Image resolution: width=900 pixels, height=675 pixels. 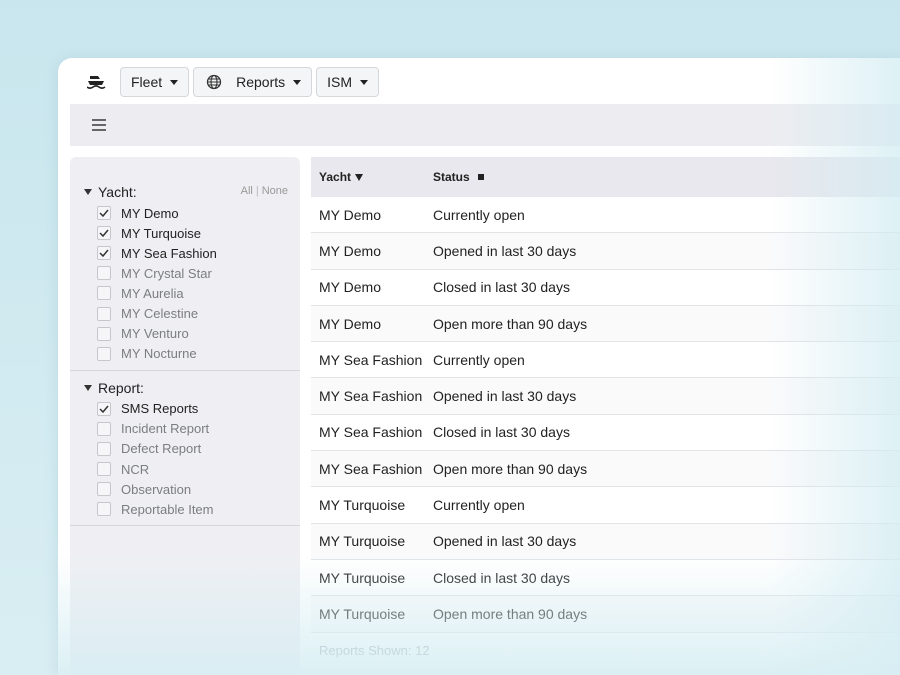 I want to click on table-row: MY Sea Fashion Open more than 90 days, so click(x=605, y=469).